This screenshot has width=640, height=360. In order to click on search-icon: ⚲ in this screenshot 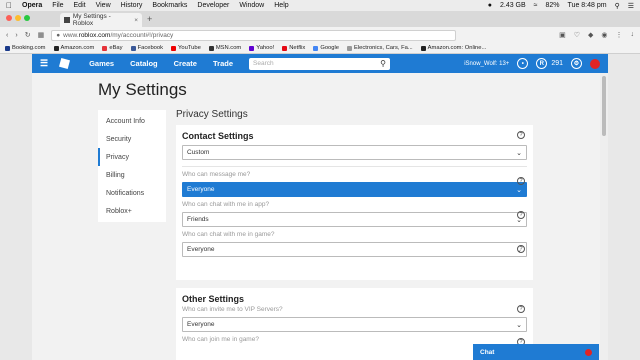, I will do `click(383, 63)`.